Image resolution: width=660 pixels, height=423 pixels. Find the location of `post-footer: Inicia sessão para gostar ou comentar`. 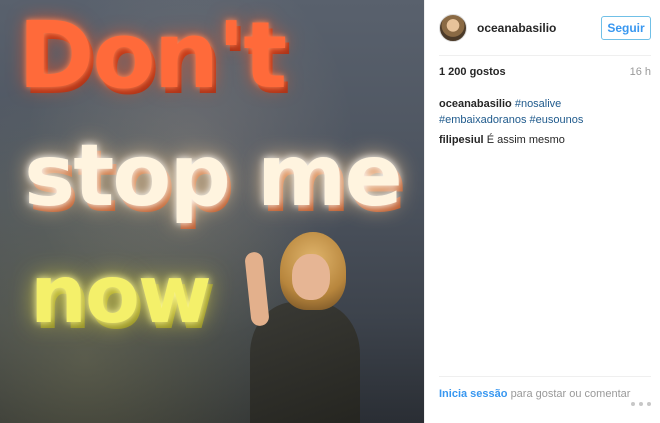

post-footer: Inicia sessão para gostar ou comentar is located at coordinates (545, 399).